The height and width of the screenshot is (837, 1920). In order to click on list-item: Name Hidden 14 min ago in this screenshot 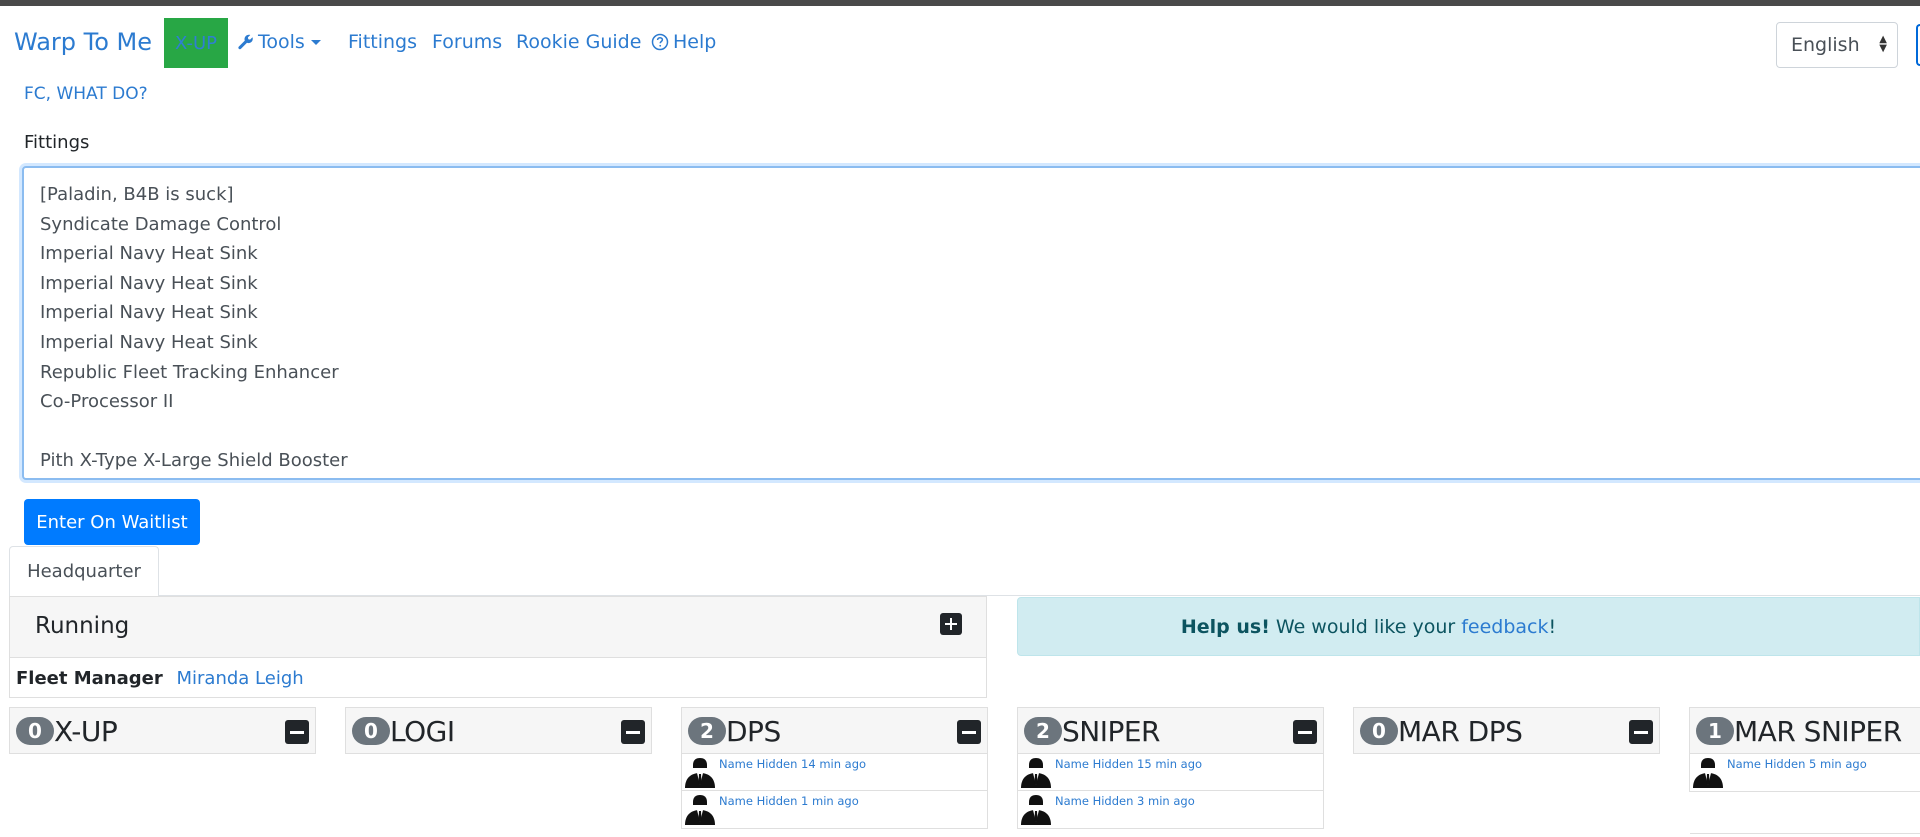, I will do `click(834, 772)`.